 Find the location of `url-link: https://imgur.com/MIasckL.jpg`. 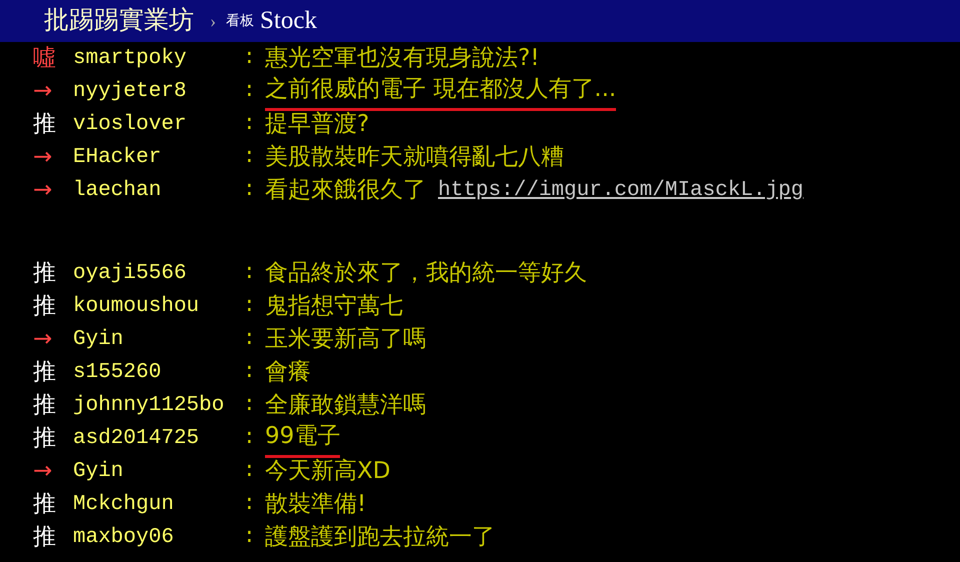

url-link: https://imgur.com/MIasckL.jpg is located at coordinates (621, 190).